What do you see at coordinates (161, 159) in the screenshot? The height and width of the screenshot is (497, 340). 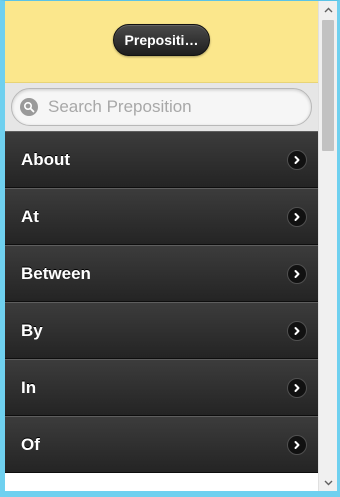 I see `list-item-about: About` at bounding box center [161, 159].